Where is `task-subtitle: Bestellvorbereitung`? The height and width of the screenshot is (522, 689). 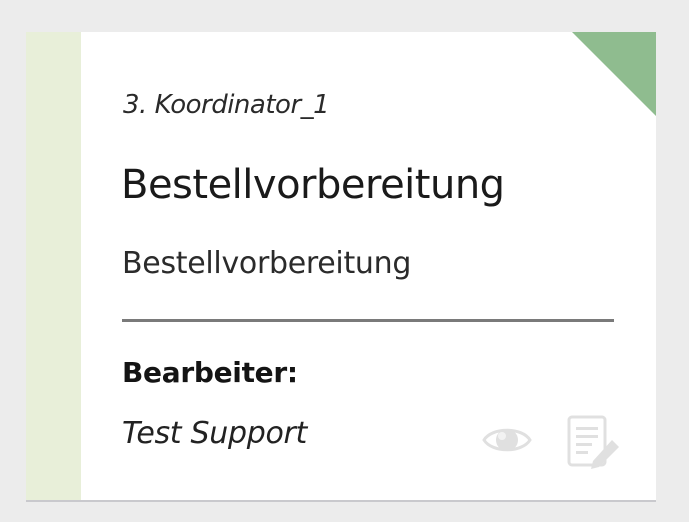
task-subtitle: Bestellvorbereitung is located at coordinates (267, 263).